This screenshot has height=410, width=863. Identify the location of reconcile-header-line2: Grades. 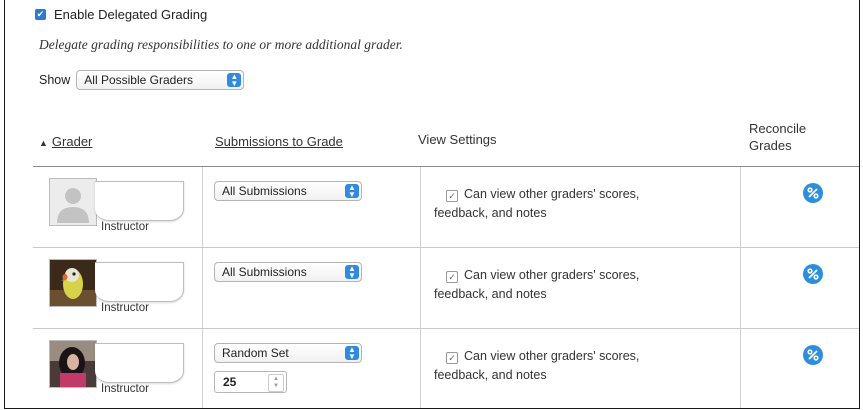
(770, 145).